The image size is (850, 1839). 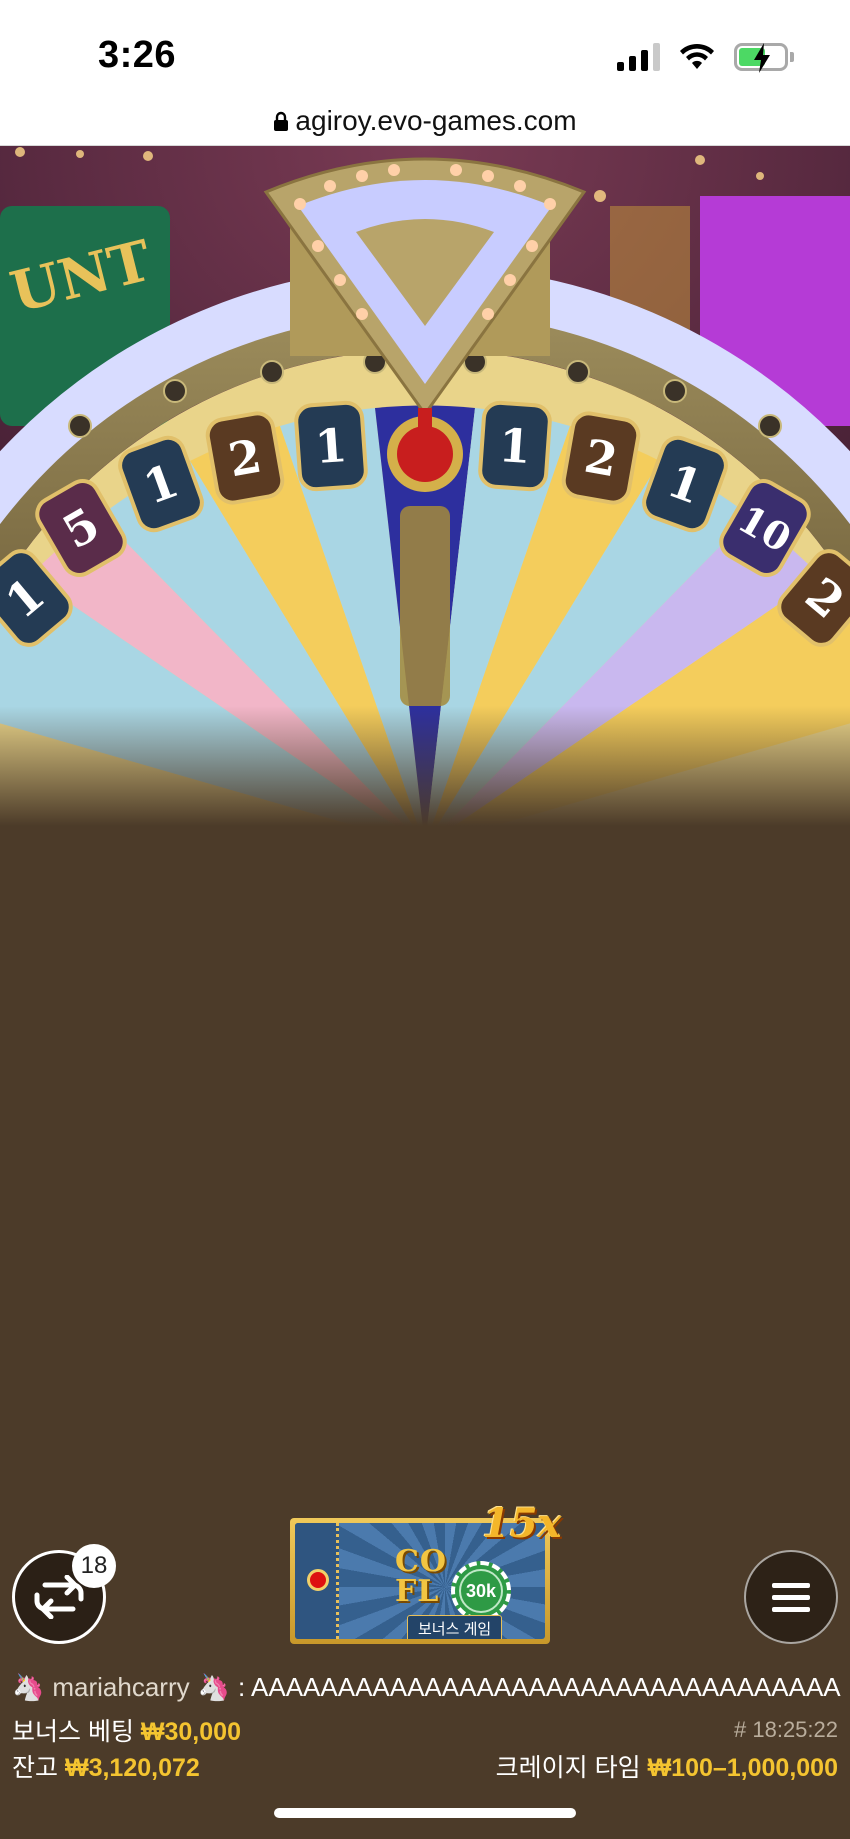 I want to click on url-text: agiroy.evo-games.com, so click(x=436, y=120).